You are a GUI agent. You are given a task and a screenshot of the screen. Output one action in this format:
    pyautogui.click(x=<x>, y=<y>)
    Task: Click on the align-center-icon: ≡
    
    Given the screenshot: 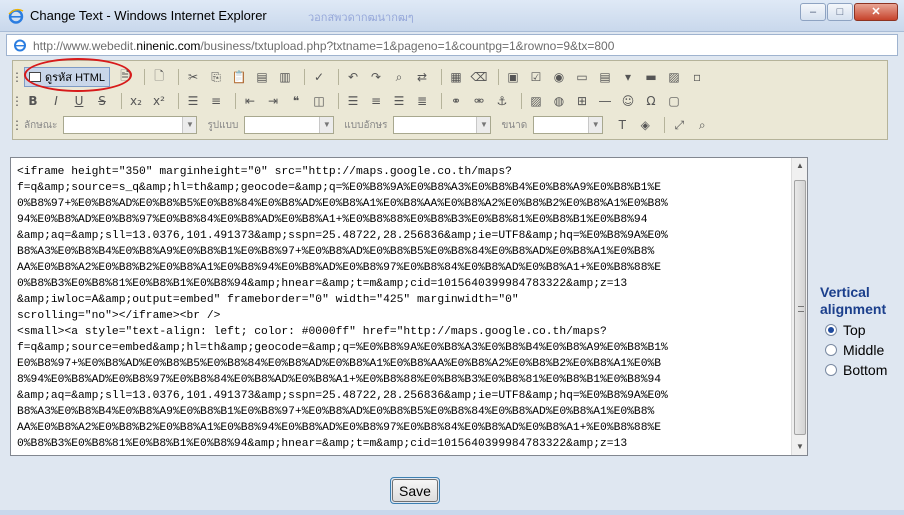 What is the action you would take?
    pyautogui.click(x=376, y=101)
    